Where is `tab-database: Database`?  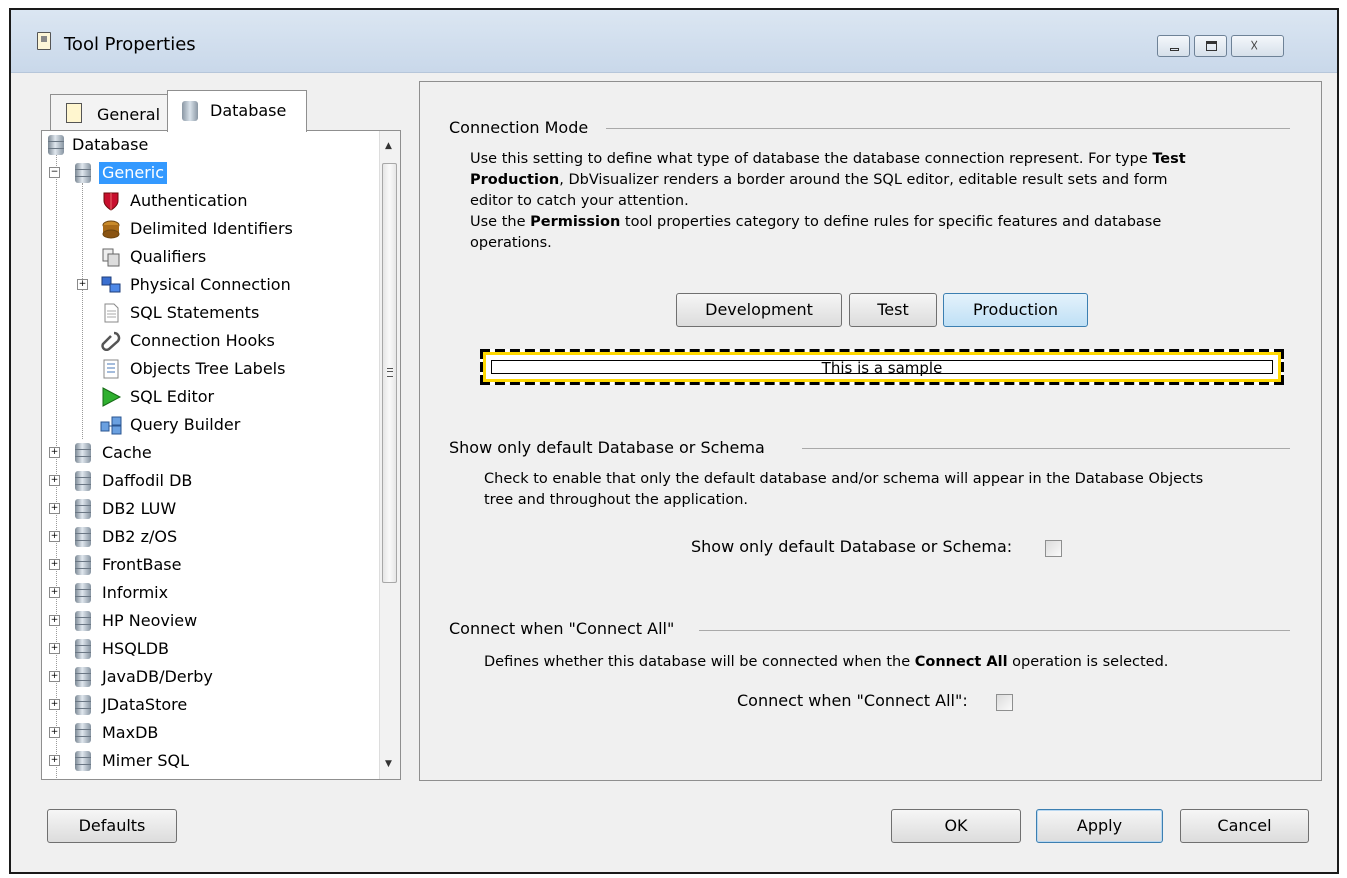 tab-database: Database is located at coordinates (237, 111).